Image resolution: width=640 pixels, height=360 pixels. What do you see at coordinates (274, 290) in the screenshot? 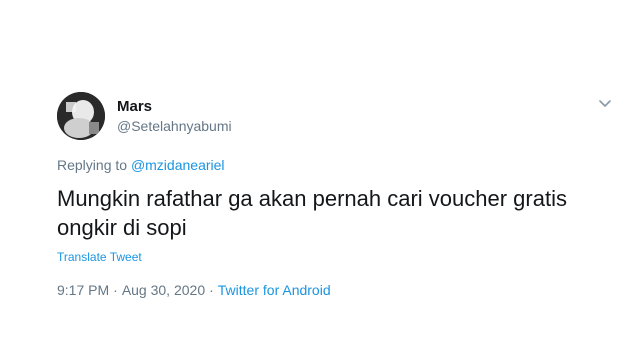
I see `tweet-source-link: Twitter for Android` at bounding box center [274, 290].